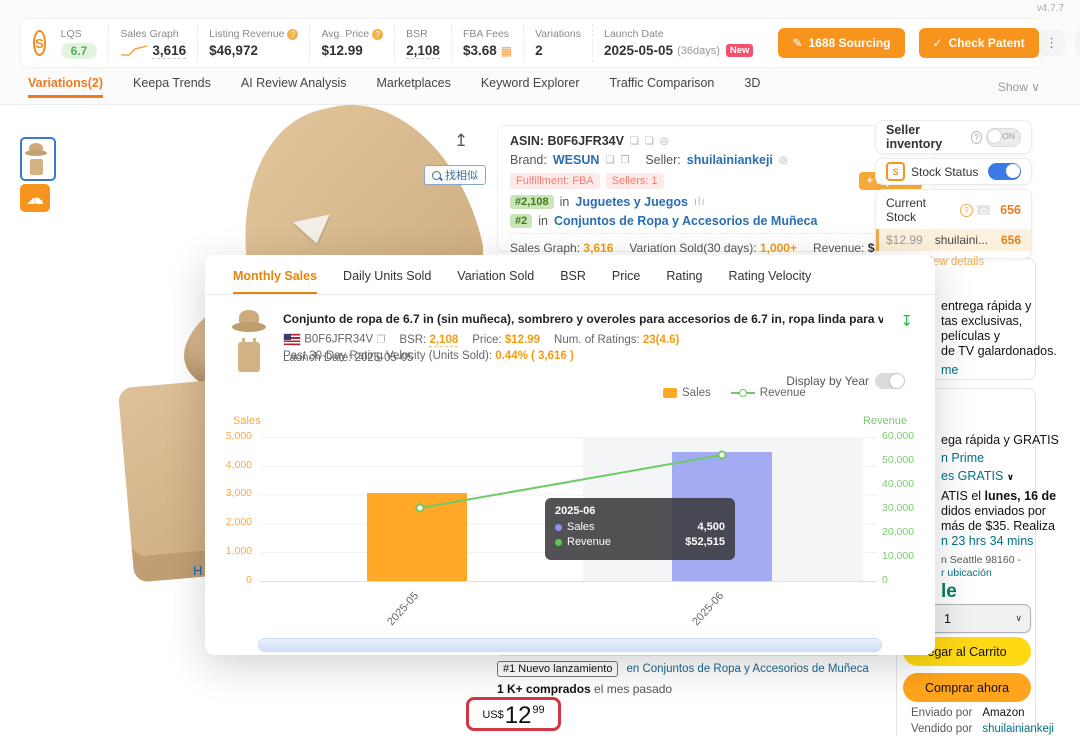 The width and height of the screenshot is (1080, 736). I want to click on sourcing-1688-button: ✎ 1688 Sourcing, so click(841, 43).